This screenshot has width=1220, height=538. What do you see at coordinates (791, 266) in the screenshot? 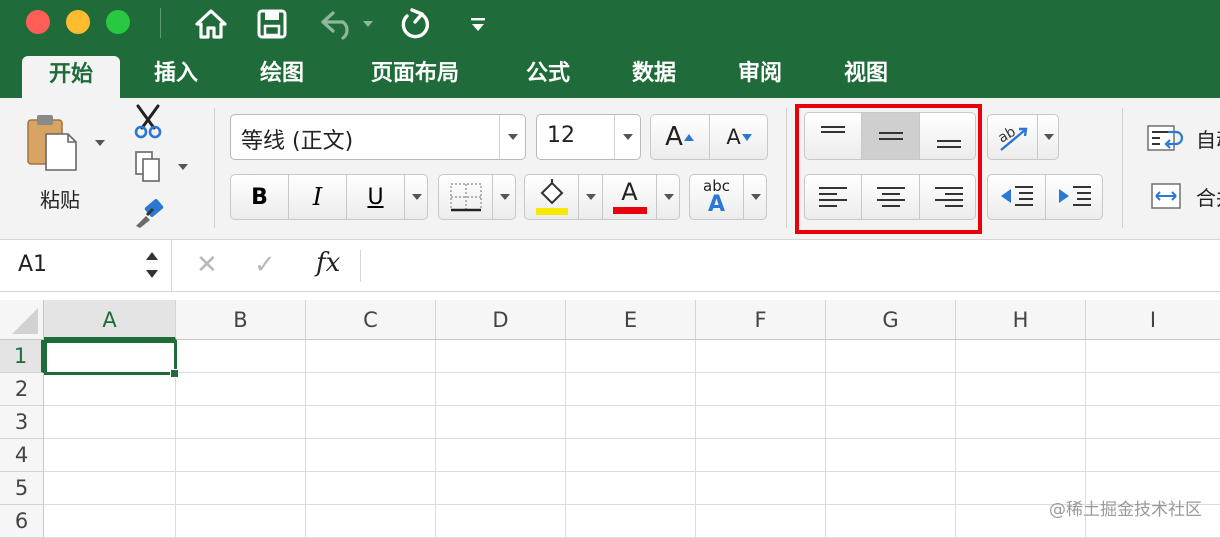
I see `formula-input` at bounding box center [791, 266].